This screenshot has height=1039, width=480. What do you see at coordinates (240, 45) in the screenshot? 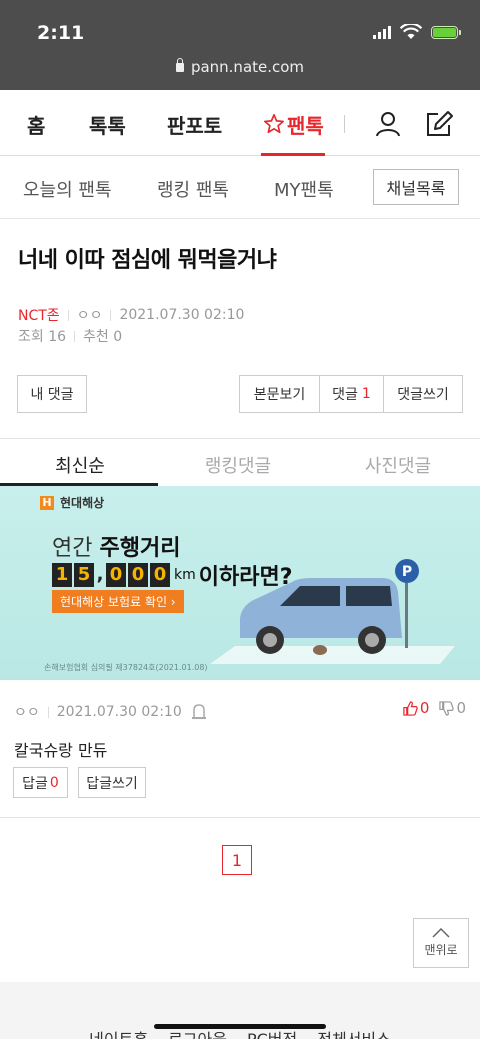
I see `status-bar: 2:11 pann.nate.com` at bounding box center [240, 45].